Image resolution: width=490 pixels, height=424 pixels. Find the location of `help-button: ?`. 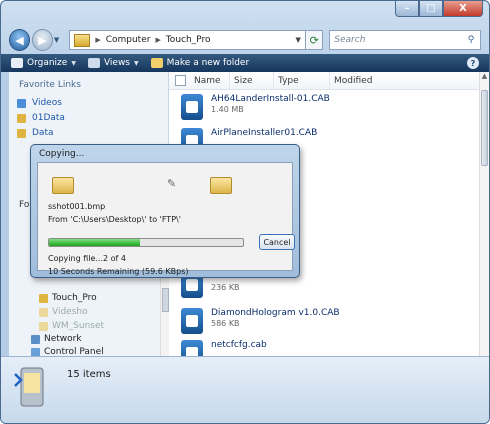

help-button: ? is located at coordinates (473, 63).